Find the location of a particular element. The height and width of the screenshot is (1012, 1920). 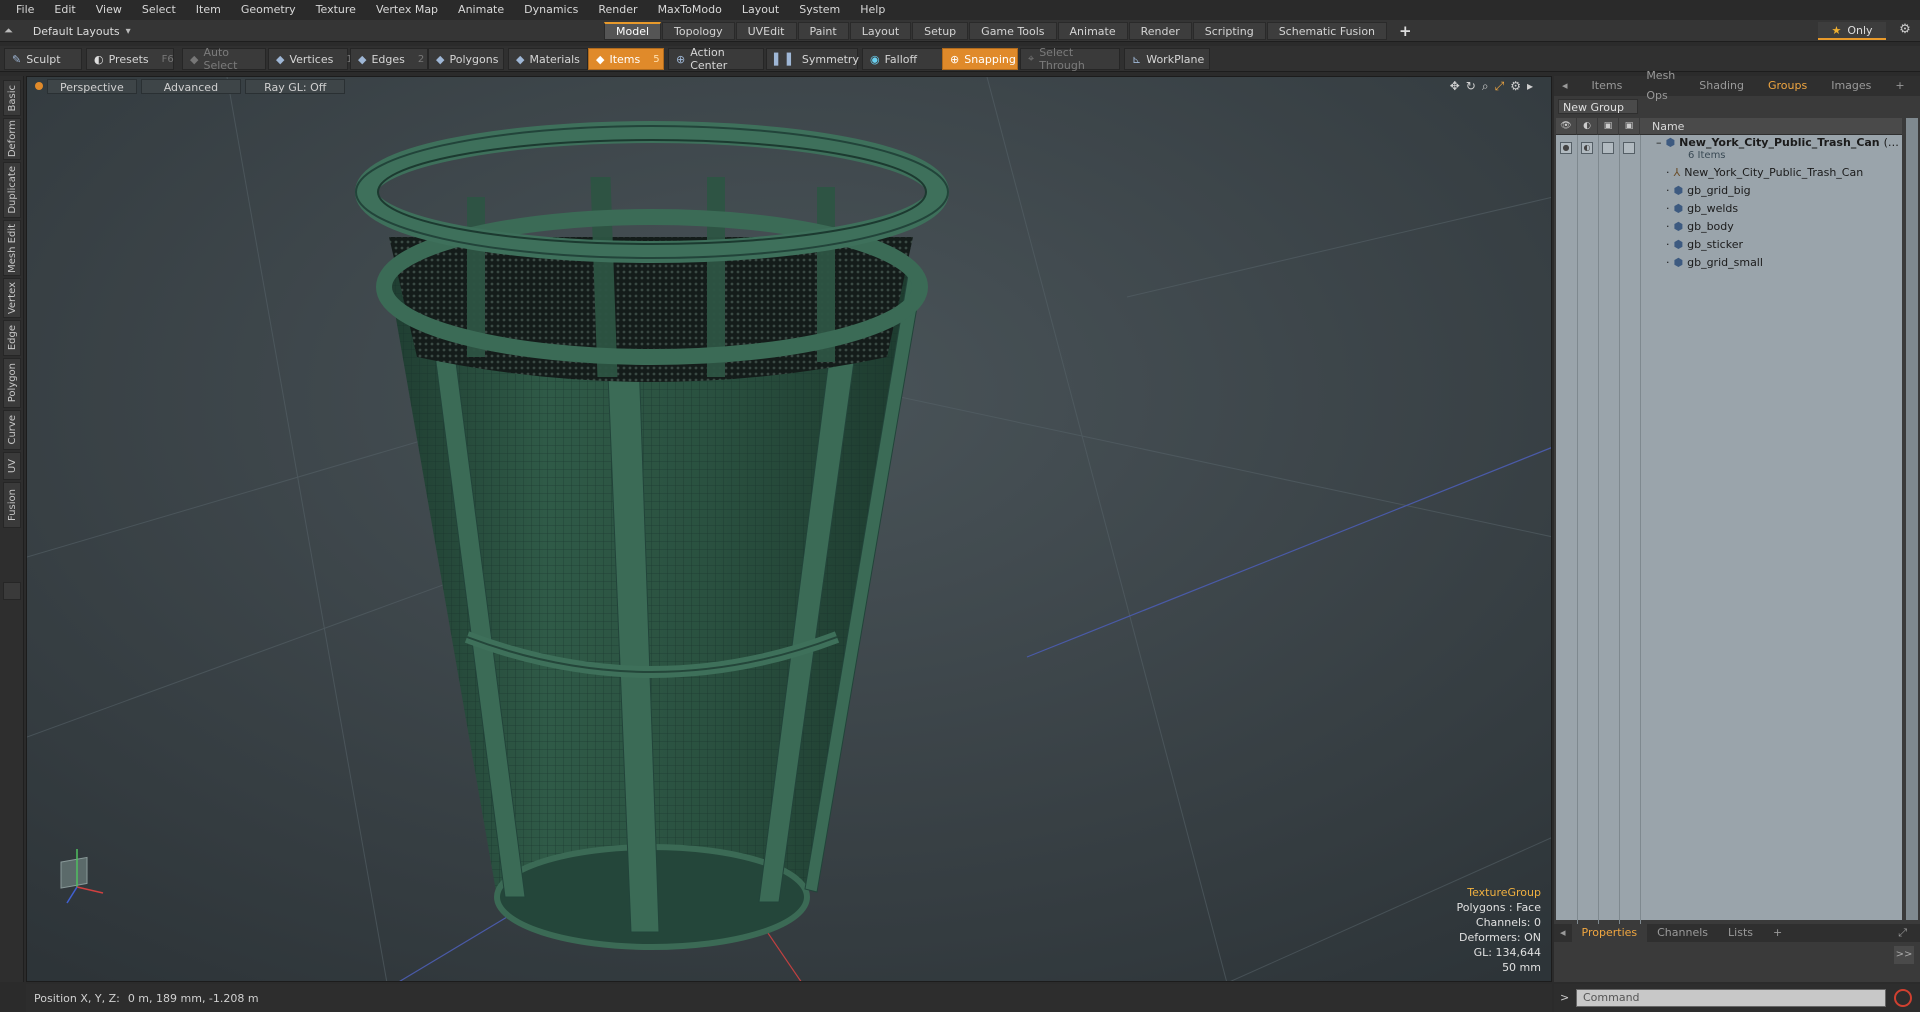

expand-icon: – is located at coordinates (1659, 142).